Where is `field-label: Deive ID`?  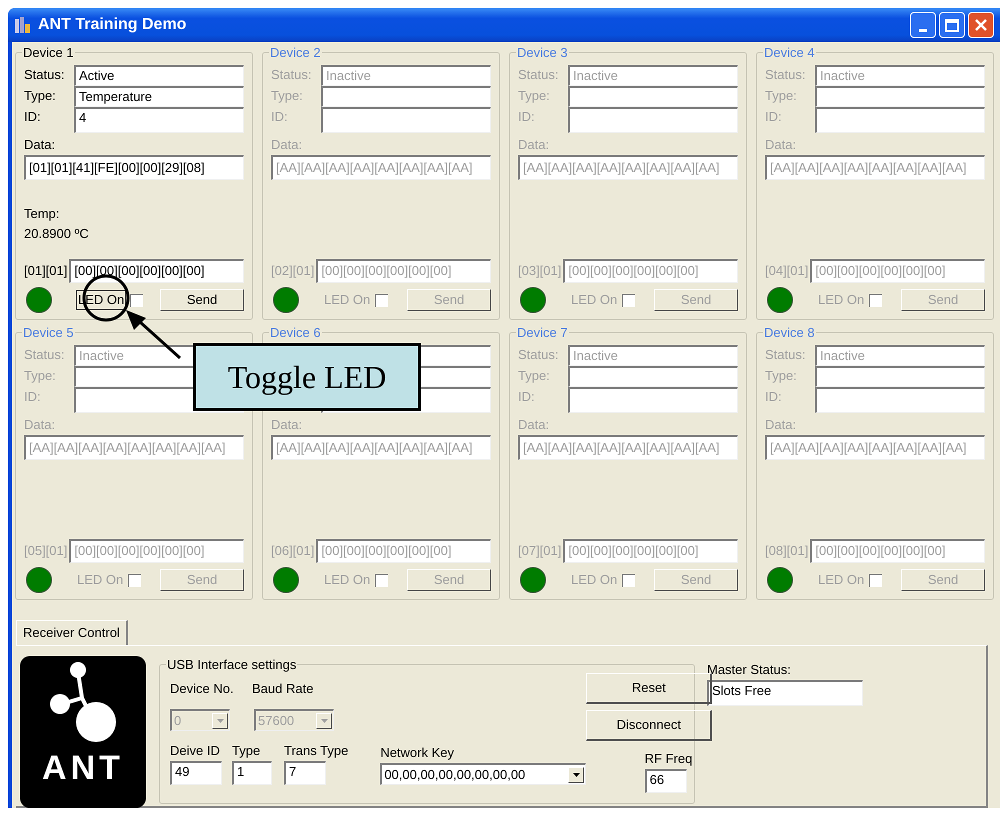 field-label: Deive ID is located at coordinates (195, 751).